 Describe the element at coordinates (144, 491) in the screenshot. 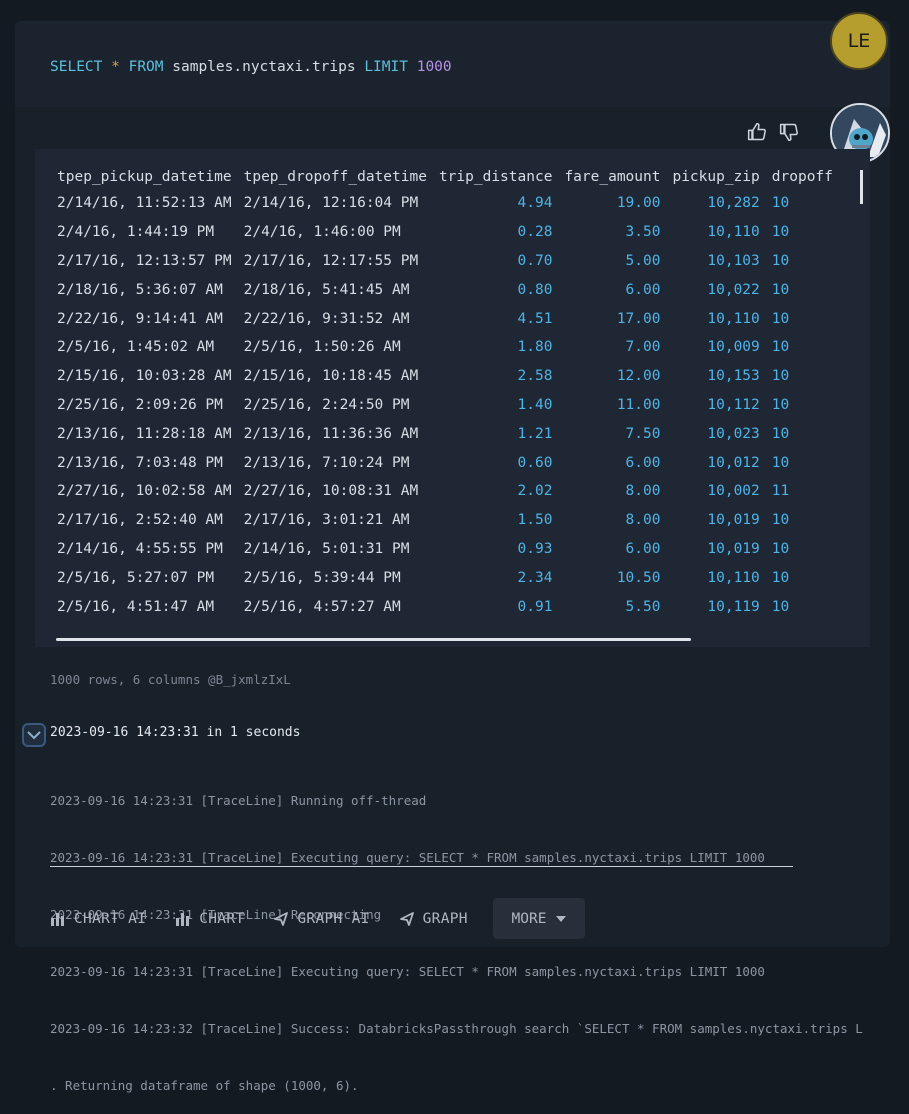

I see `table-cell: 2/27/16, 10:02:58 AM` at that location.